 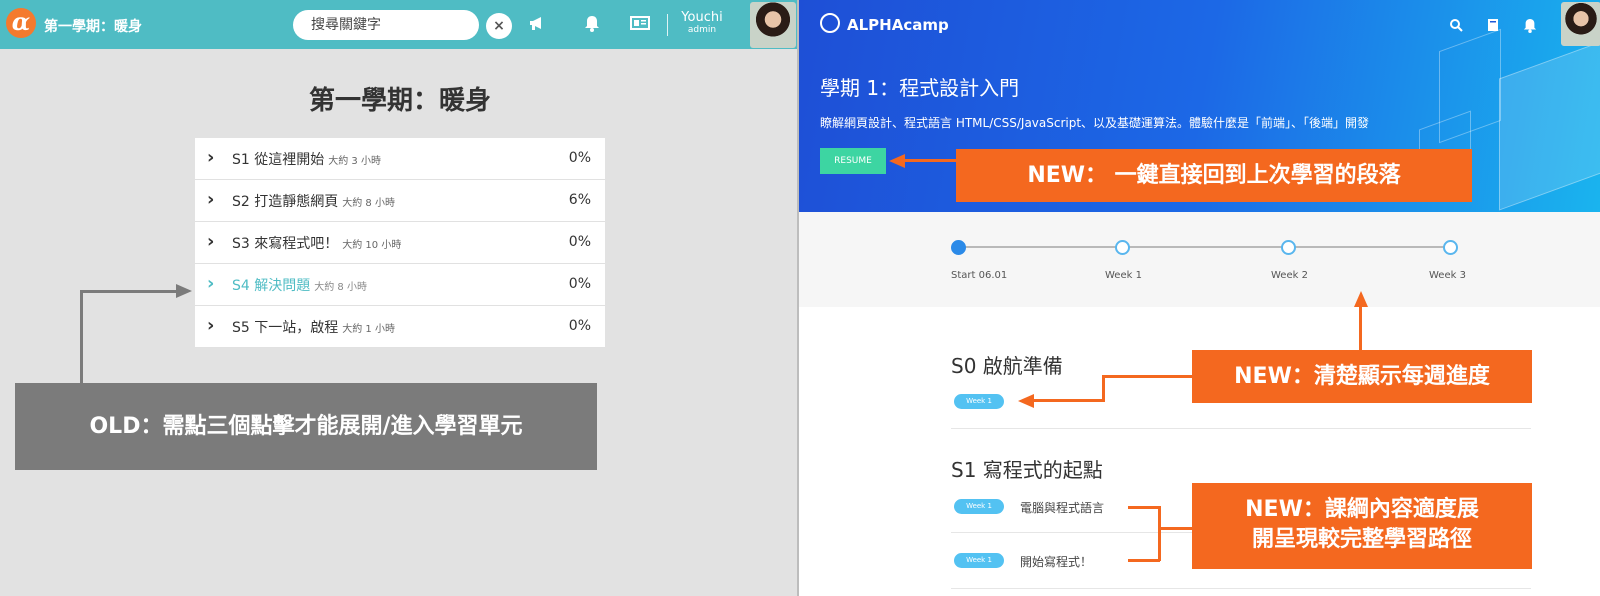 What do you see at coordinates (898, 25) in the screenshot?
I see `brand-name: ALPHAcamp` at bounding box center [898, 25].